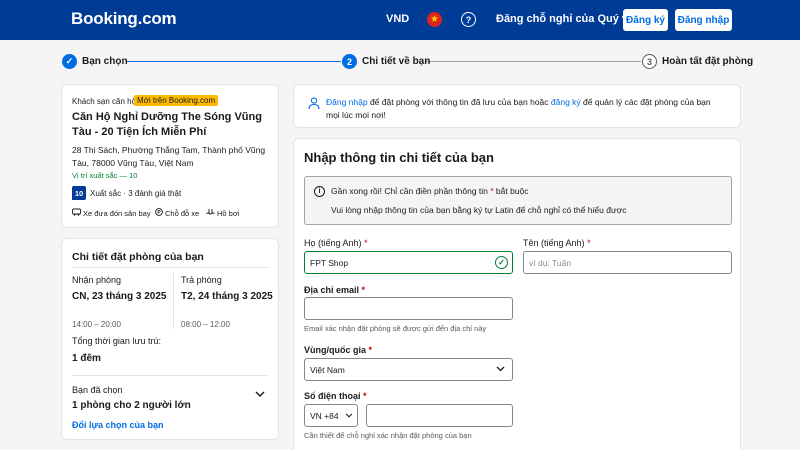 The height and width of the screenshot is (450, 800). Describe the element at coordinates (554, 243) in the screenshot. I see `label-text: Tên (tiếng Anh)` at that location.